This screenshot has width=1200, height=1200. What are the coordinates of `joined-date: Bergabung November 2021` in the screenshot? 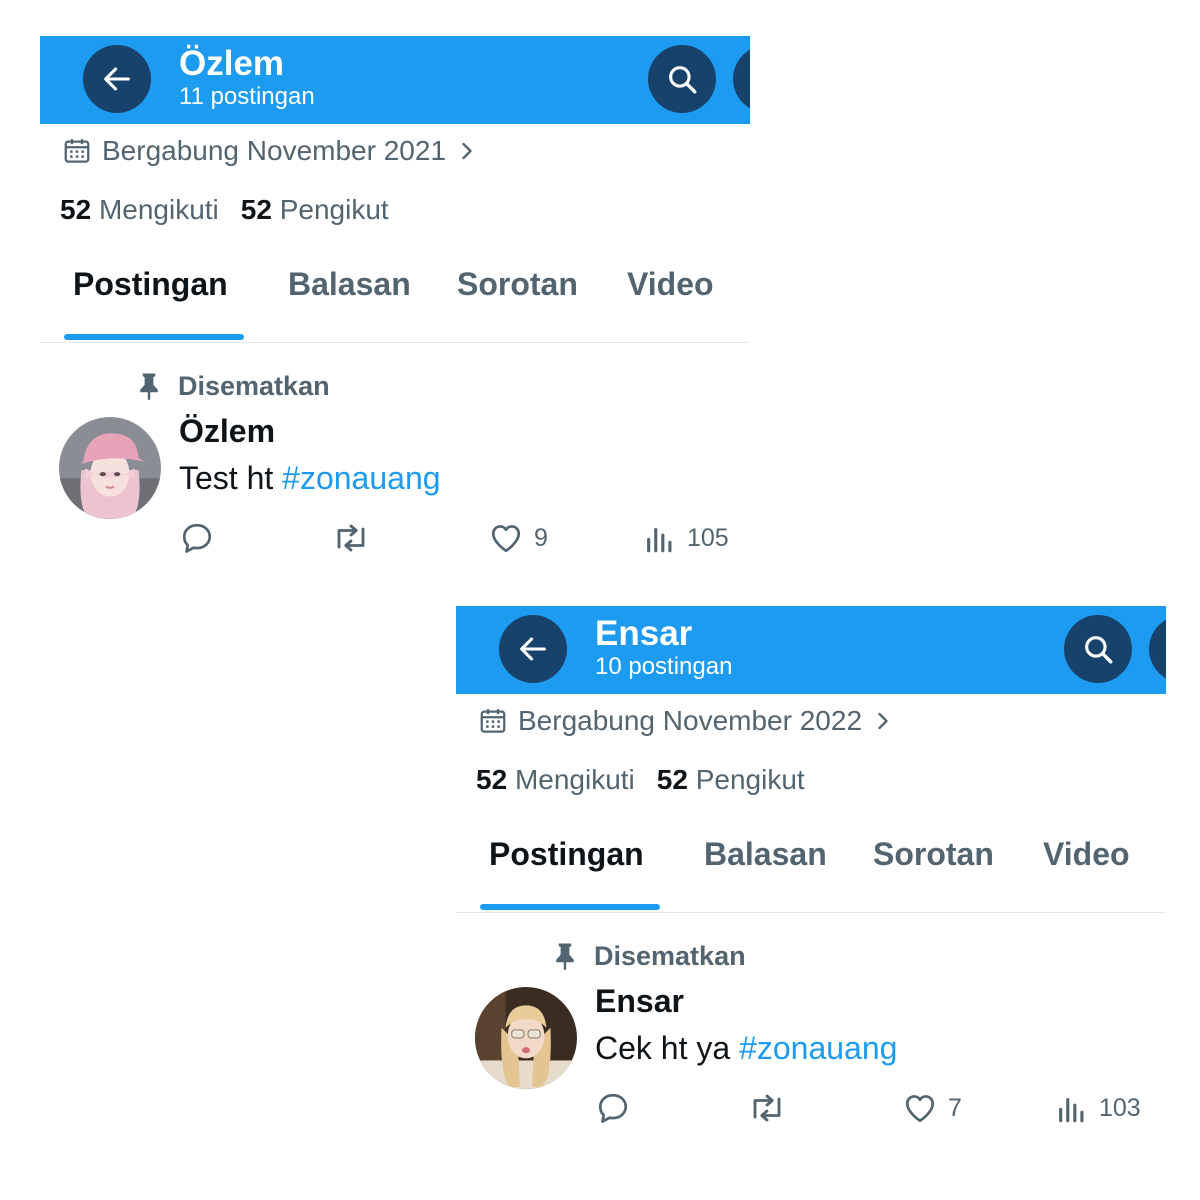 It's located at (270, 151).